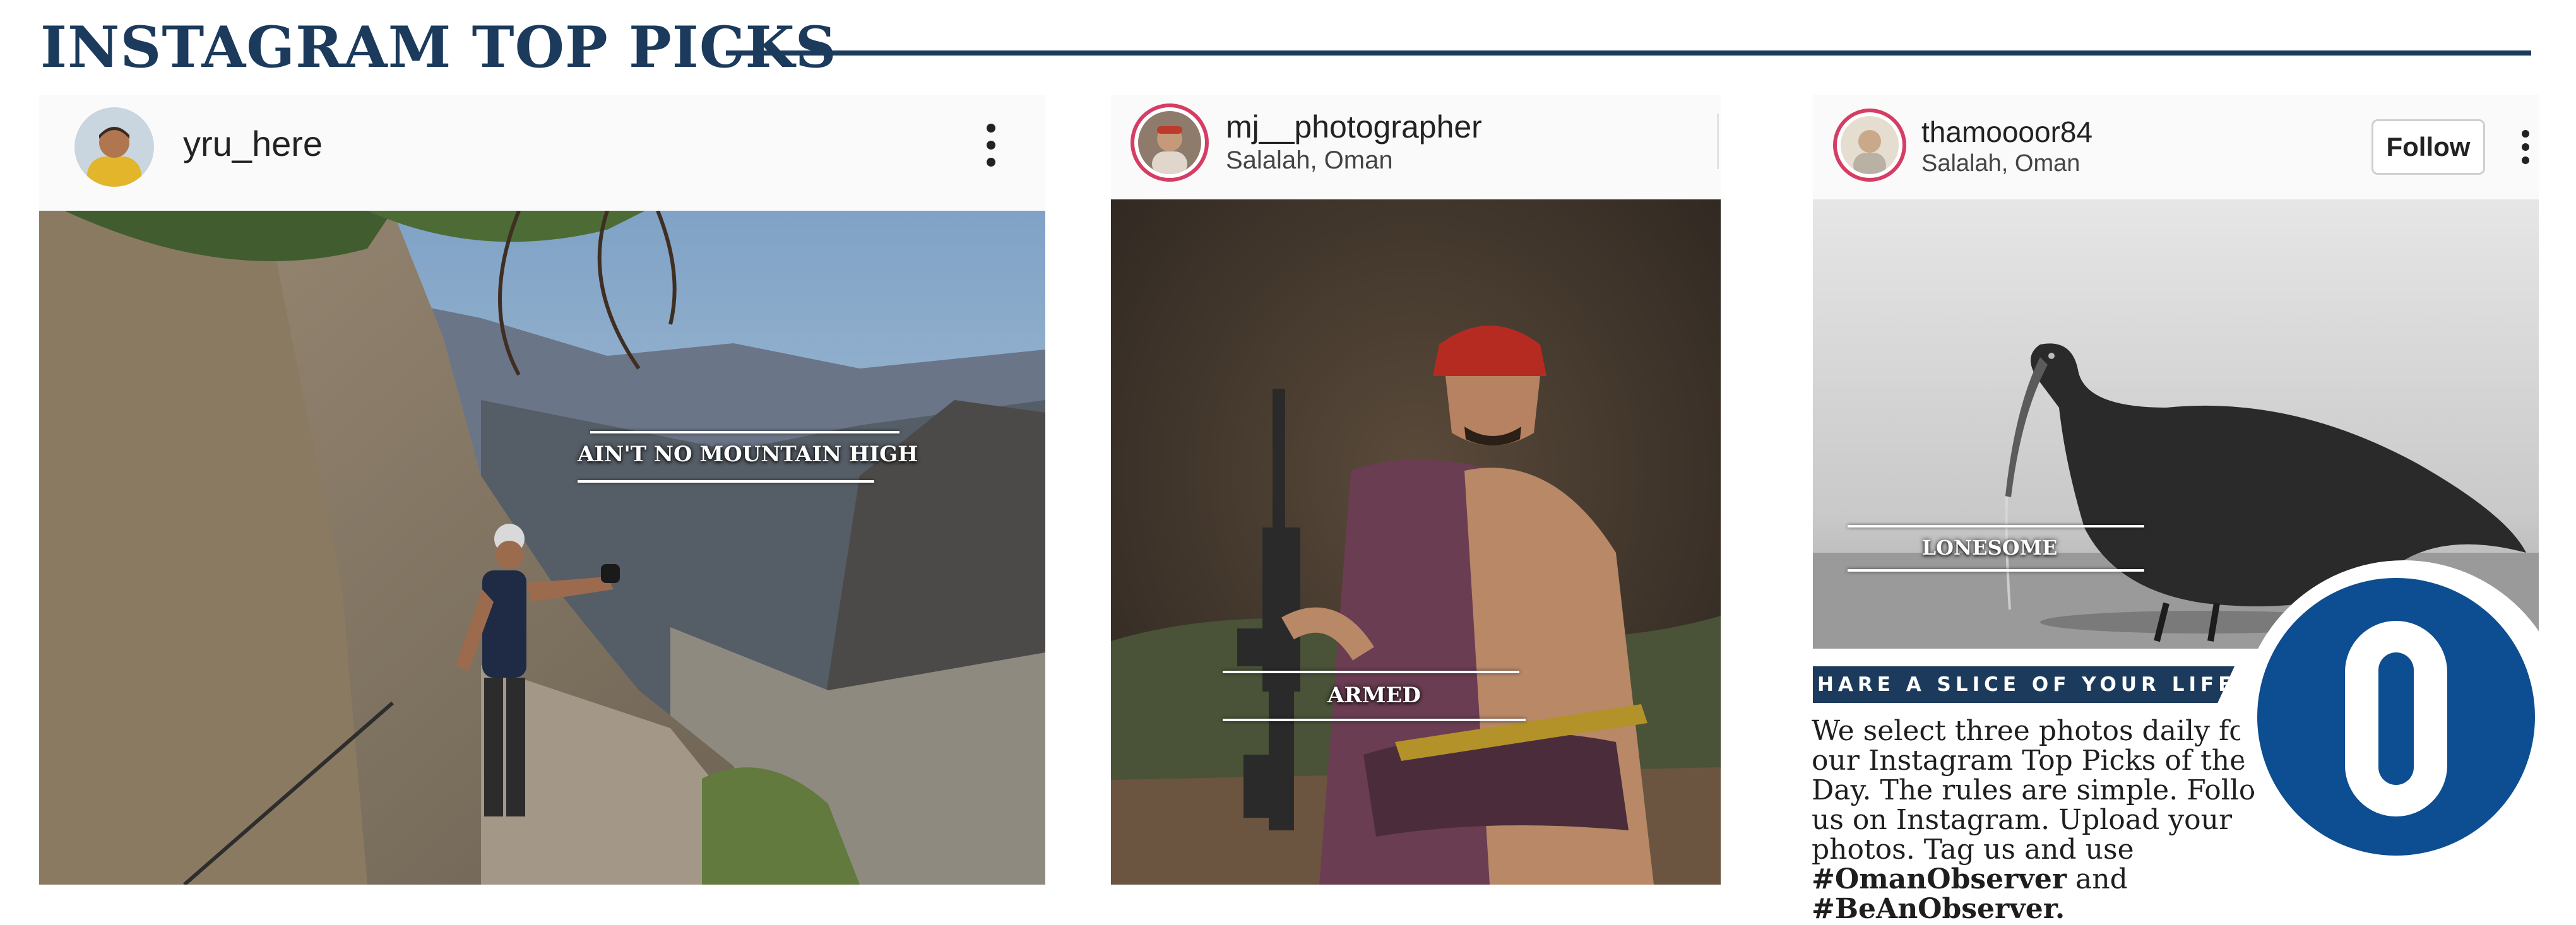  I want to click on post-3-avatar, so click(1870, 145).